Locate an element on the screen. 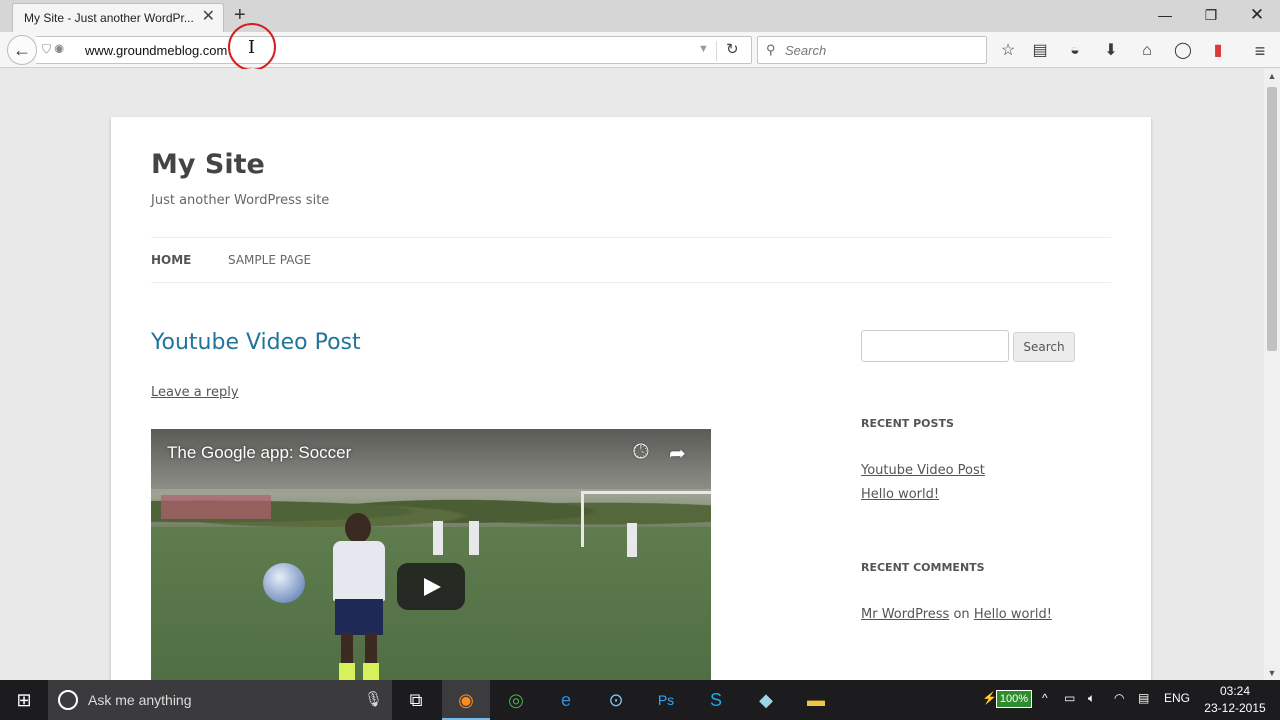 Image resolution: width=1280 pixels, height=720 pixels. comment-on-text: on is located at coordinates (961, 614).